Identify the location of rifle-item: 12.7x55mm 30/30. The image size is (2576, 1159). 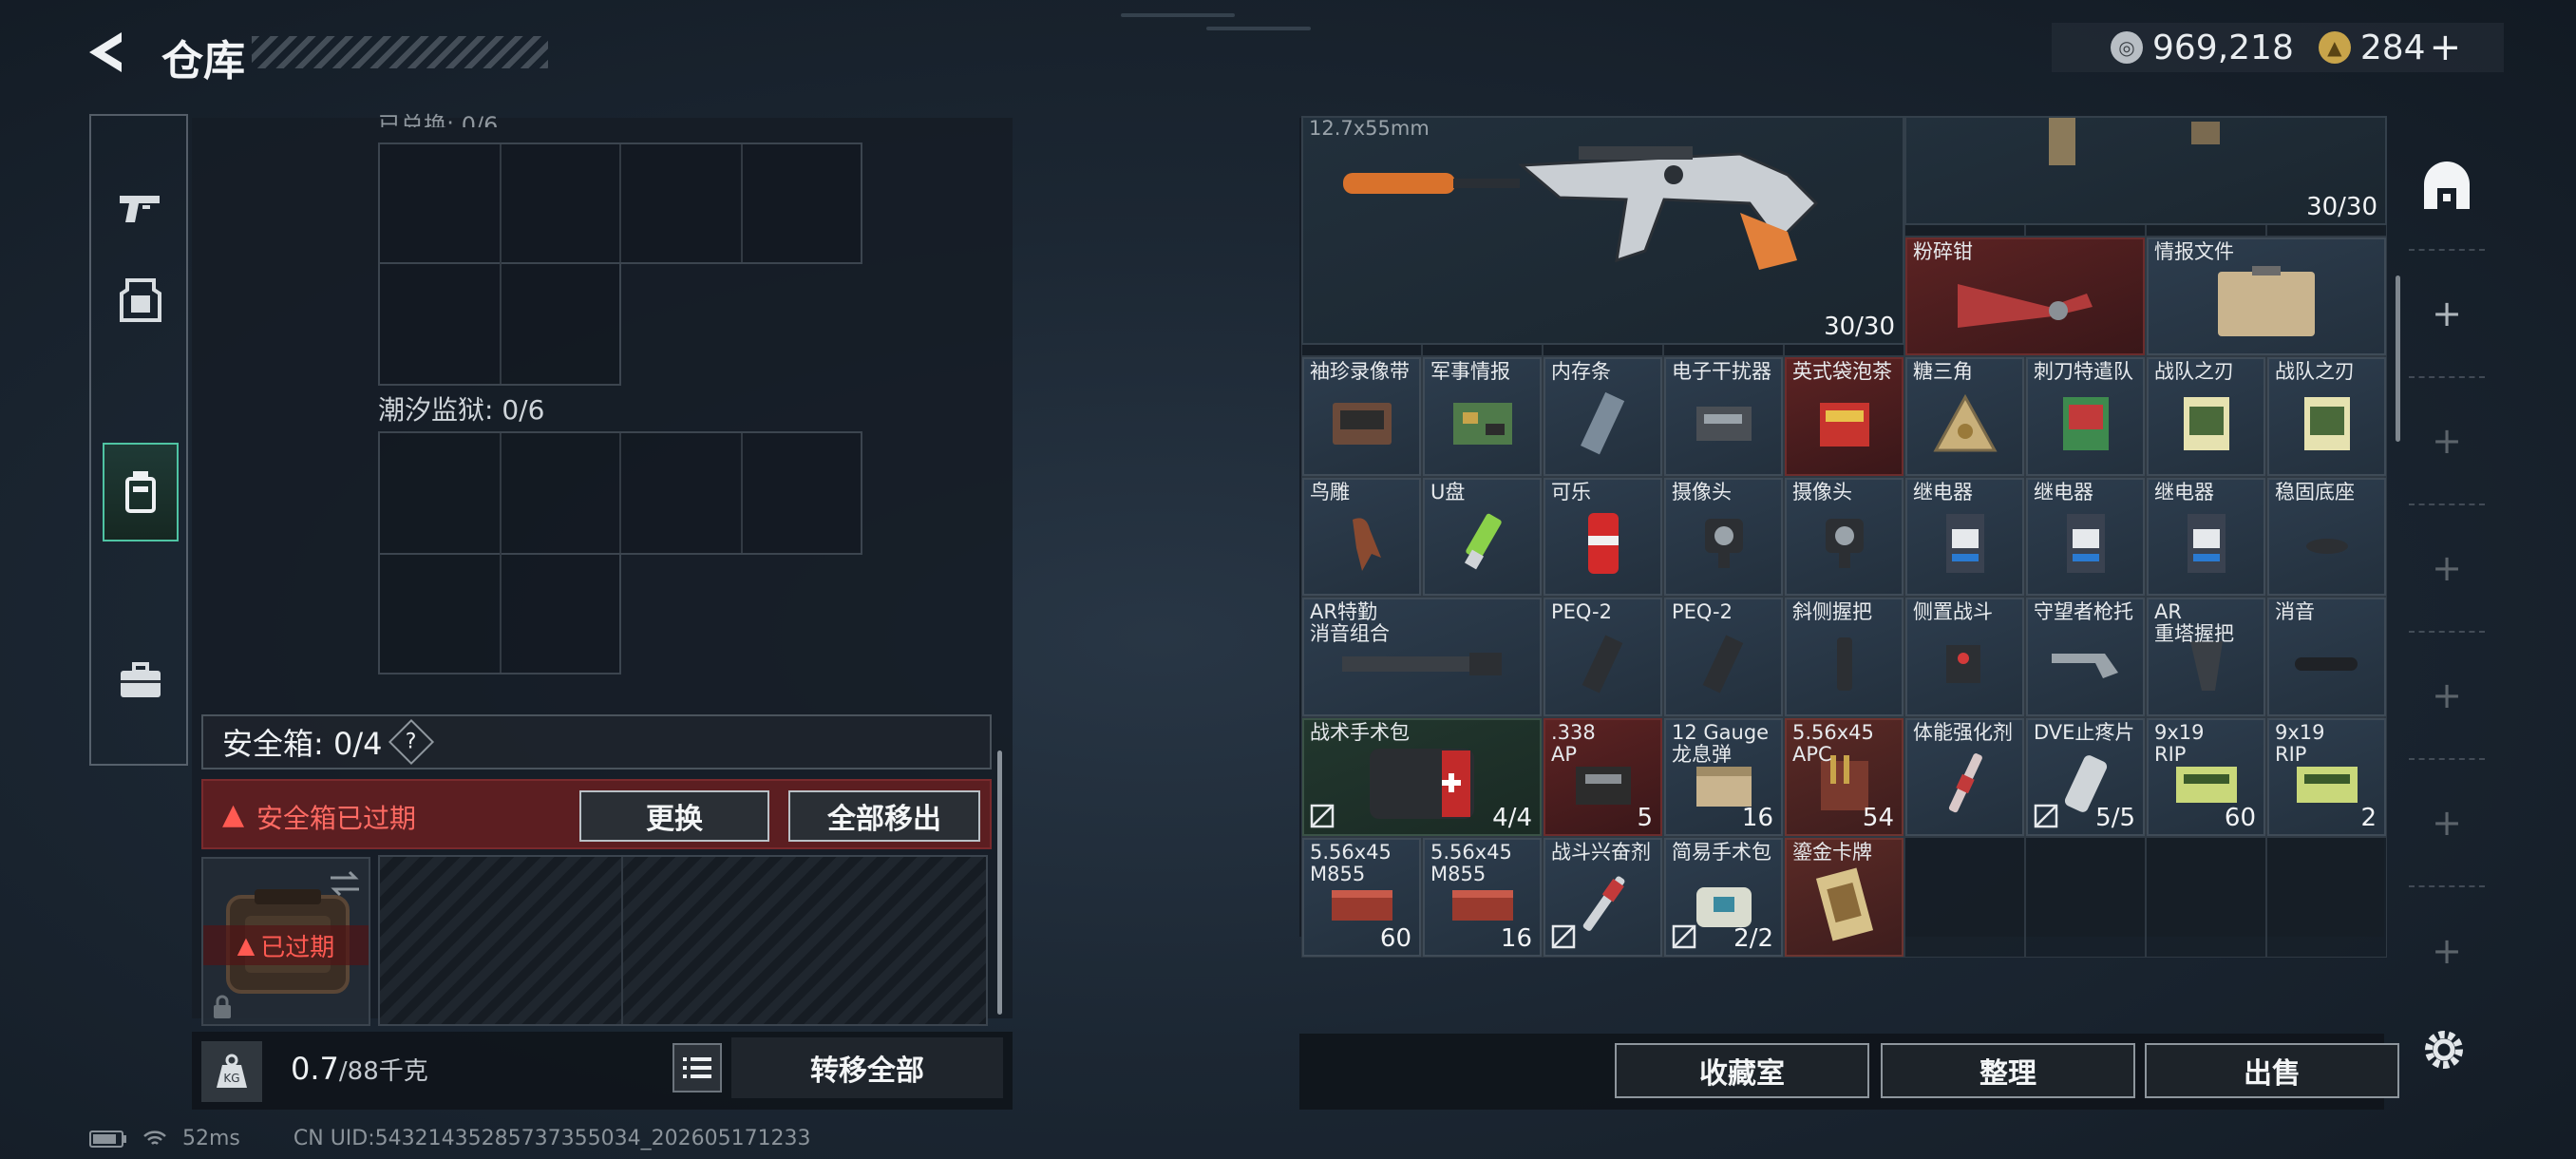
(1602, 230).